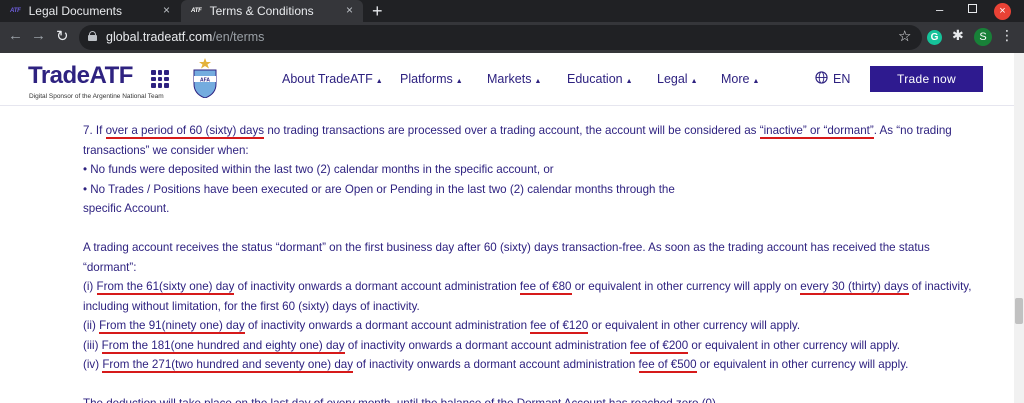  What do you see at coordinates (735, 79) in the screenshot?
I see `nav-label: More` at bounding box center [735, 79].